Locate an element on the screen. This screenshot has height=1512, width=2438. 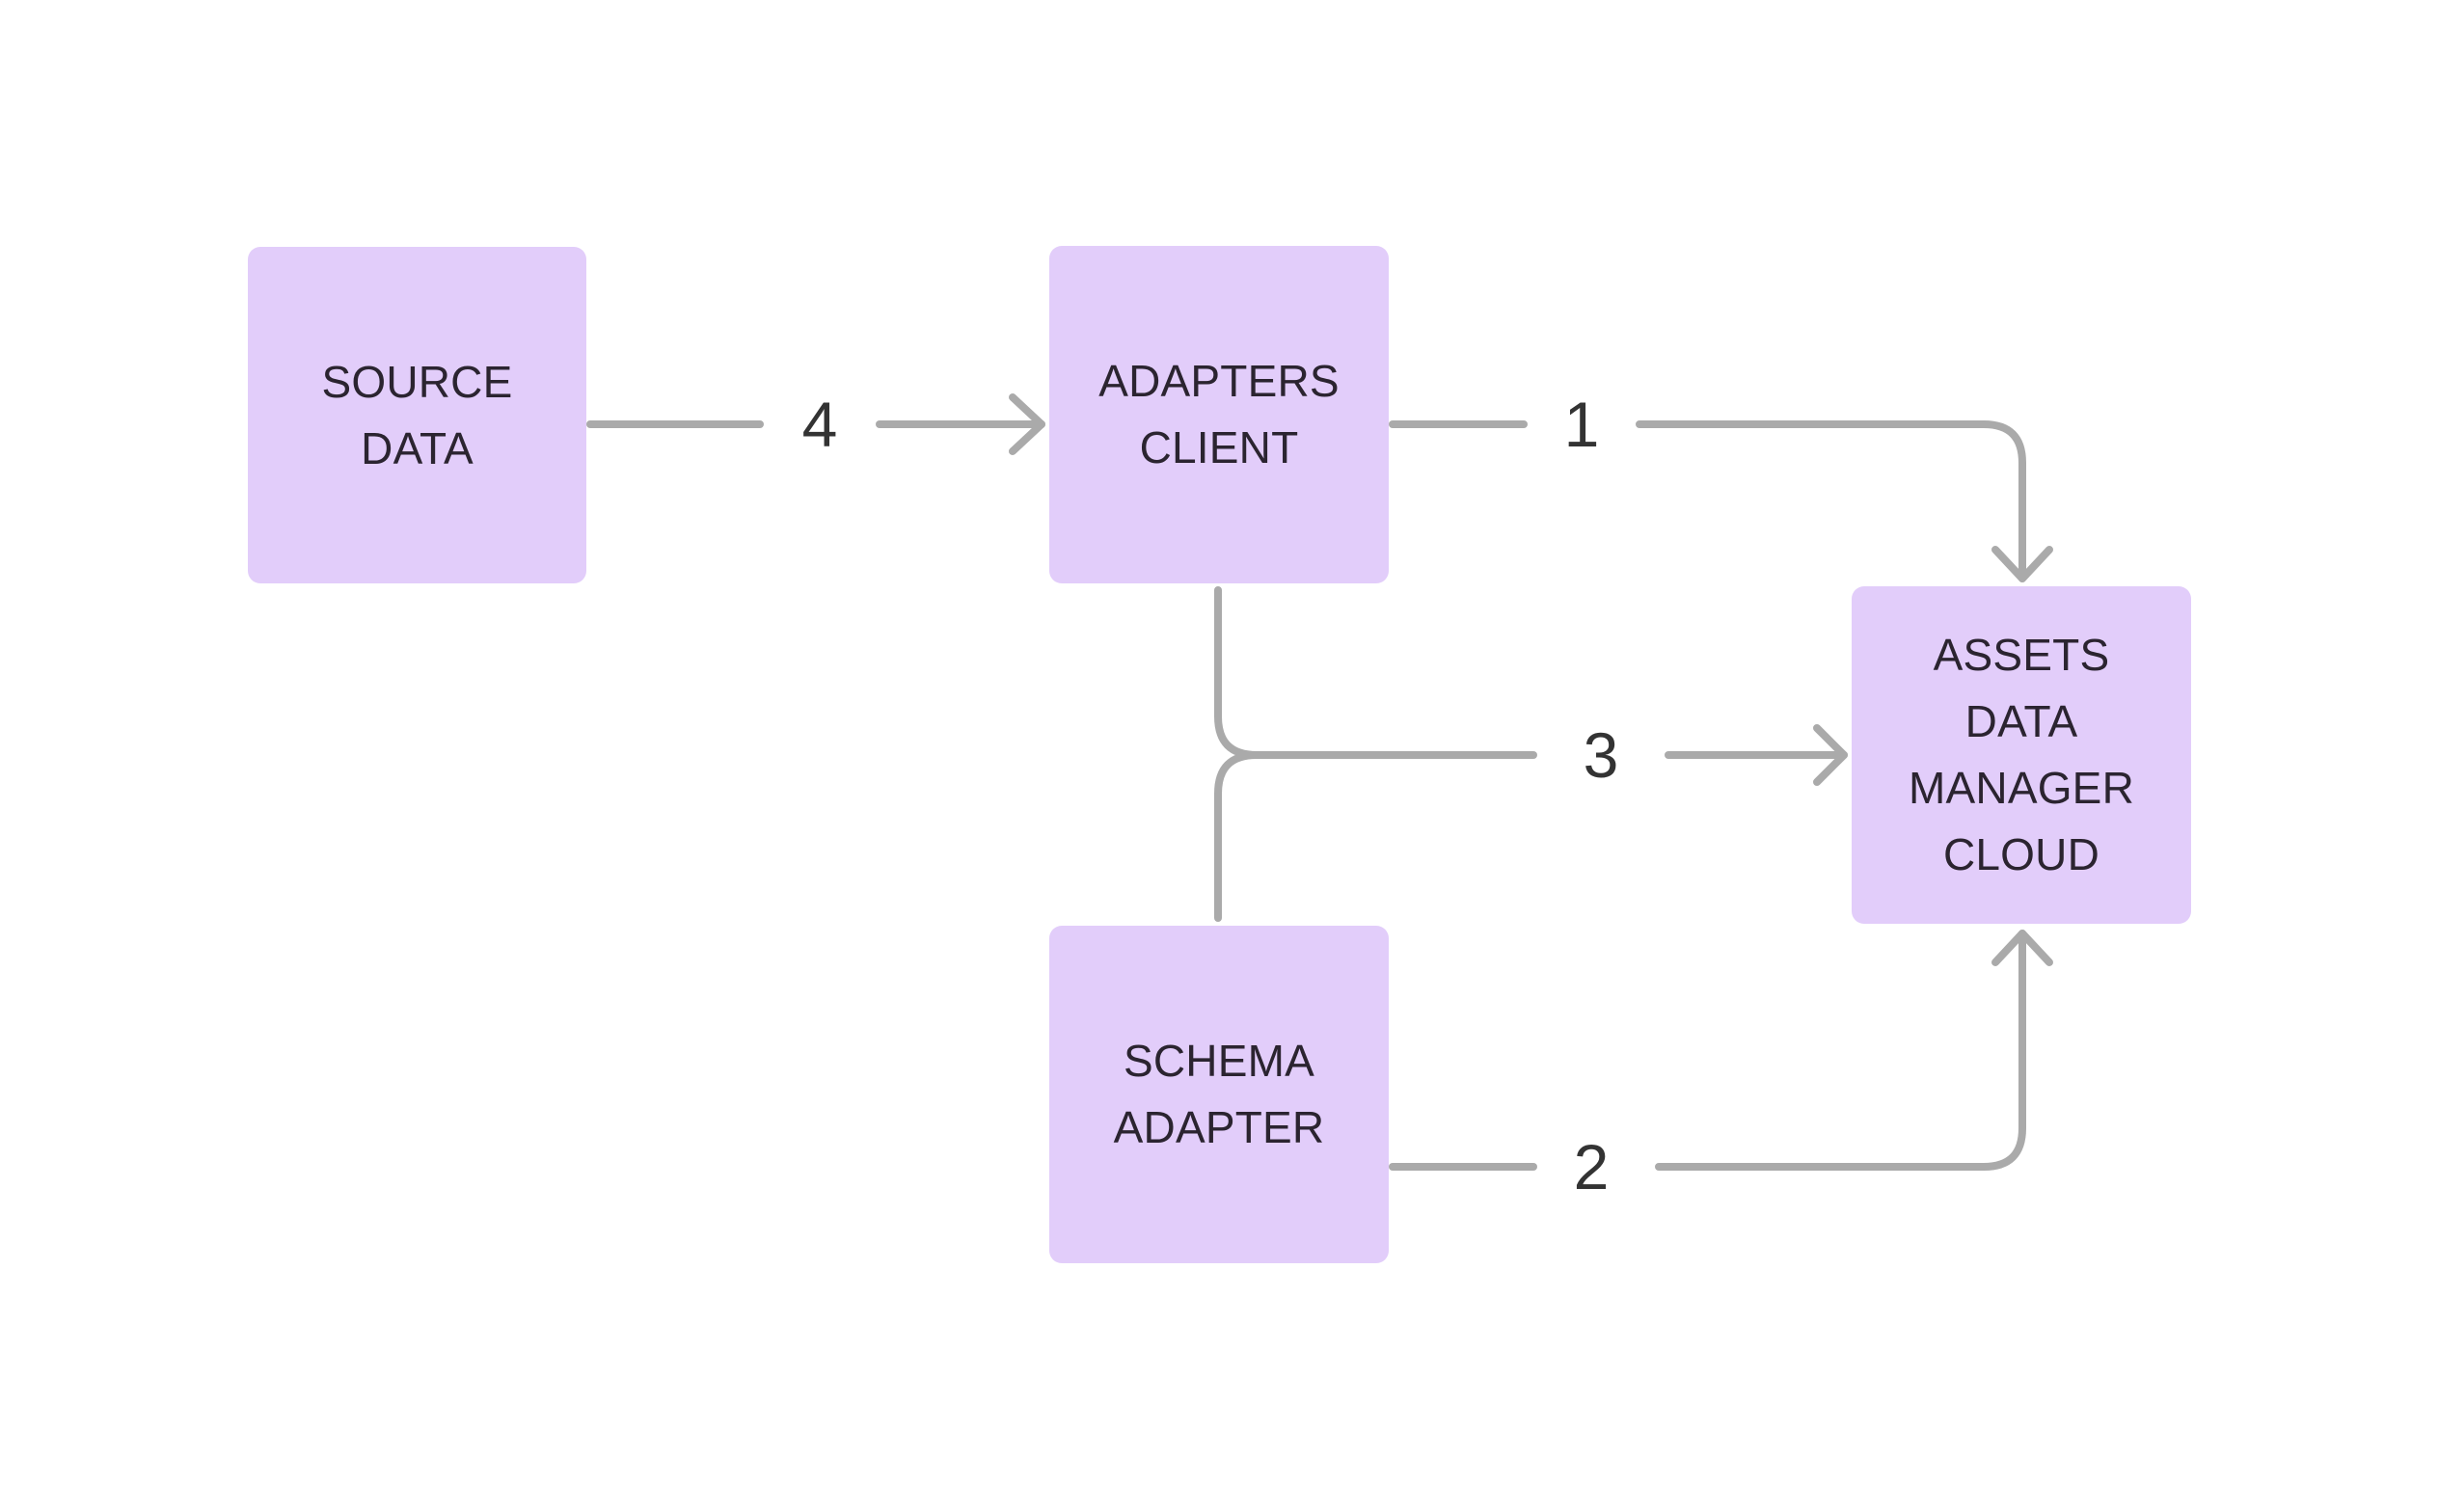
edge-3-merge-to-assets-cloud is located at coordinates (1531, 754).